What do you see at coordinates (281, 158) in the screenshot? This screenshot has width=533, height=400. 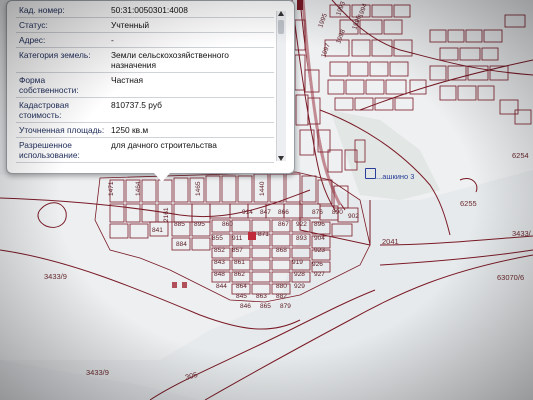 I see `scroll-down-icon` at bounding box center [281, 158].